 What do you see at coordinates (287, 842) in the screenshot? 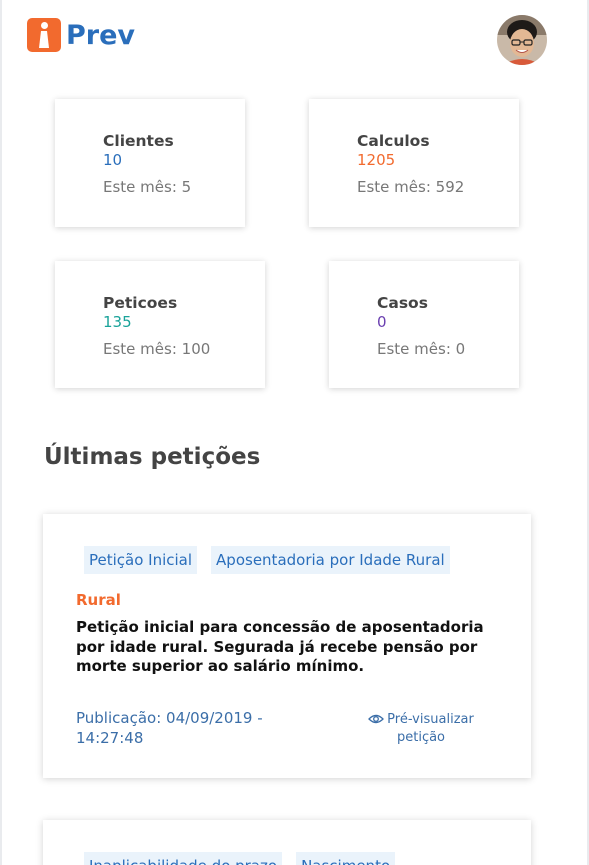
I see `petition-card: Inaplicabilidade do prazo Nascimento` at bounding box center [287, 842].